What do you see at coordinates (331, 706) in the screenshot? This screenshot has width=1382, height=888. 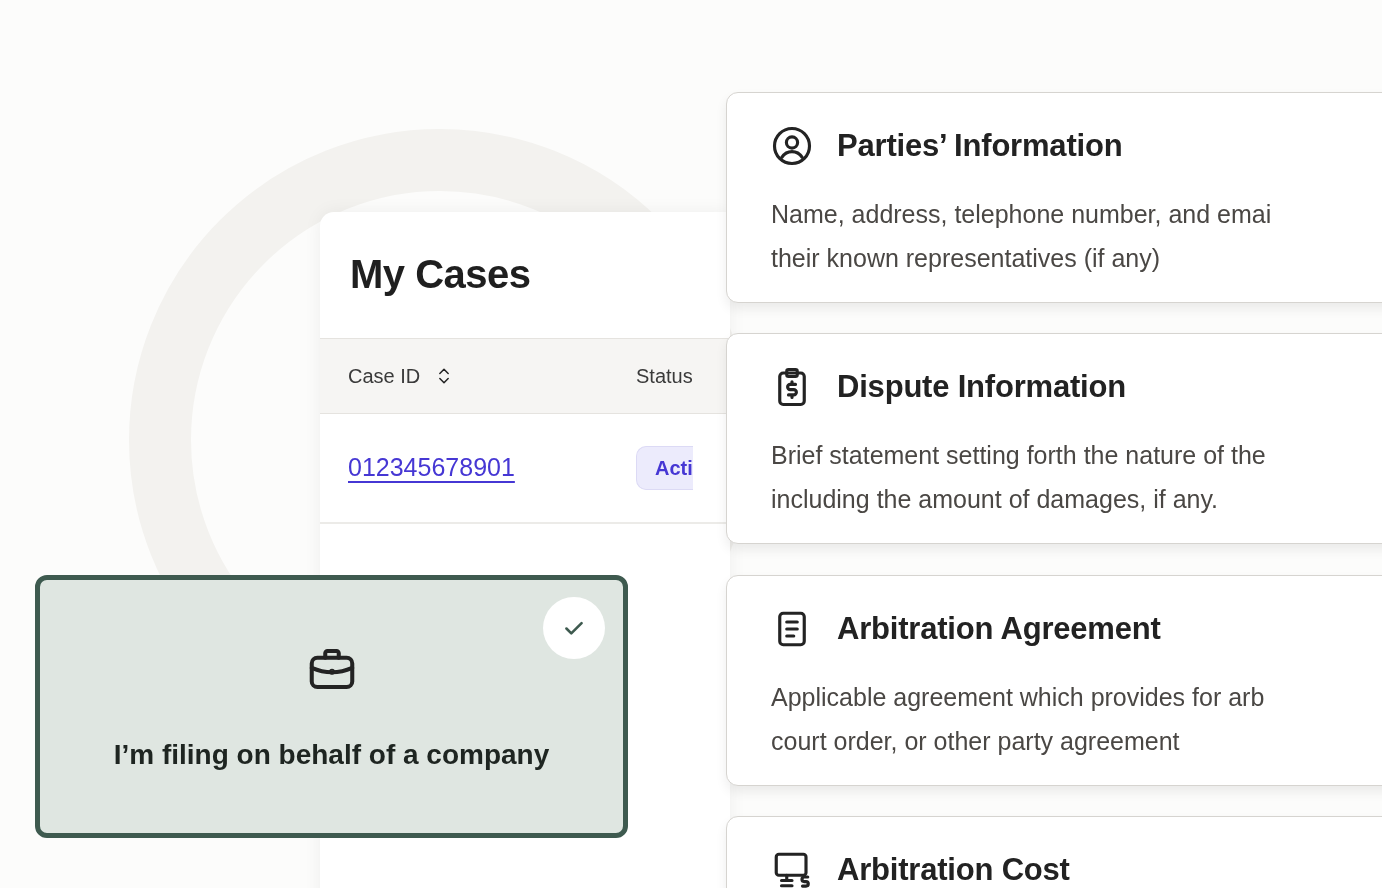 I see `filing-option-card: I’m filing on behalf of a company` at bounding box center [331, 706].